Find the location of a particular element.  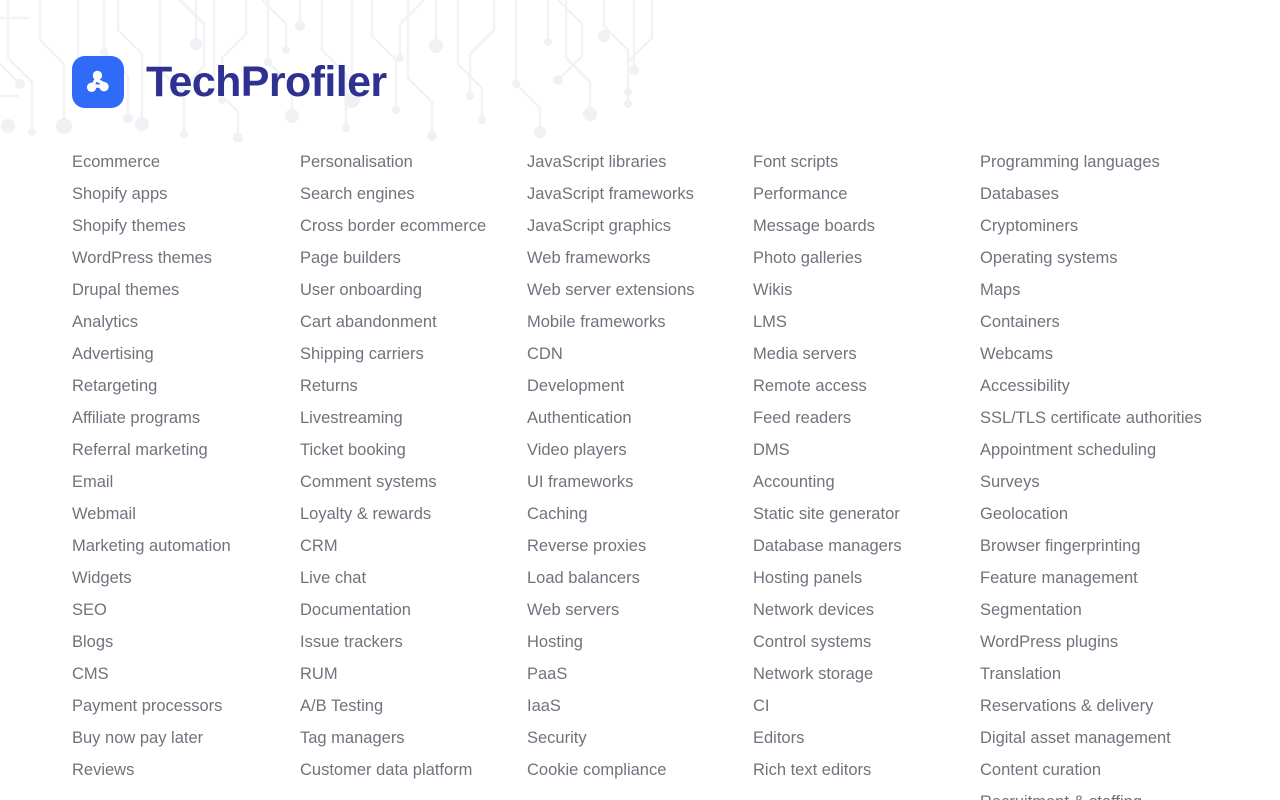

category-link: Media servers is located at coordinates (866, 360).